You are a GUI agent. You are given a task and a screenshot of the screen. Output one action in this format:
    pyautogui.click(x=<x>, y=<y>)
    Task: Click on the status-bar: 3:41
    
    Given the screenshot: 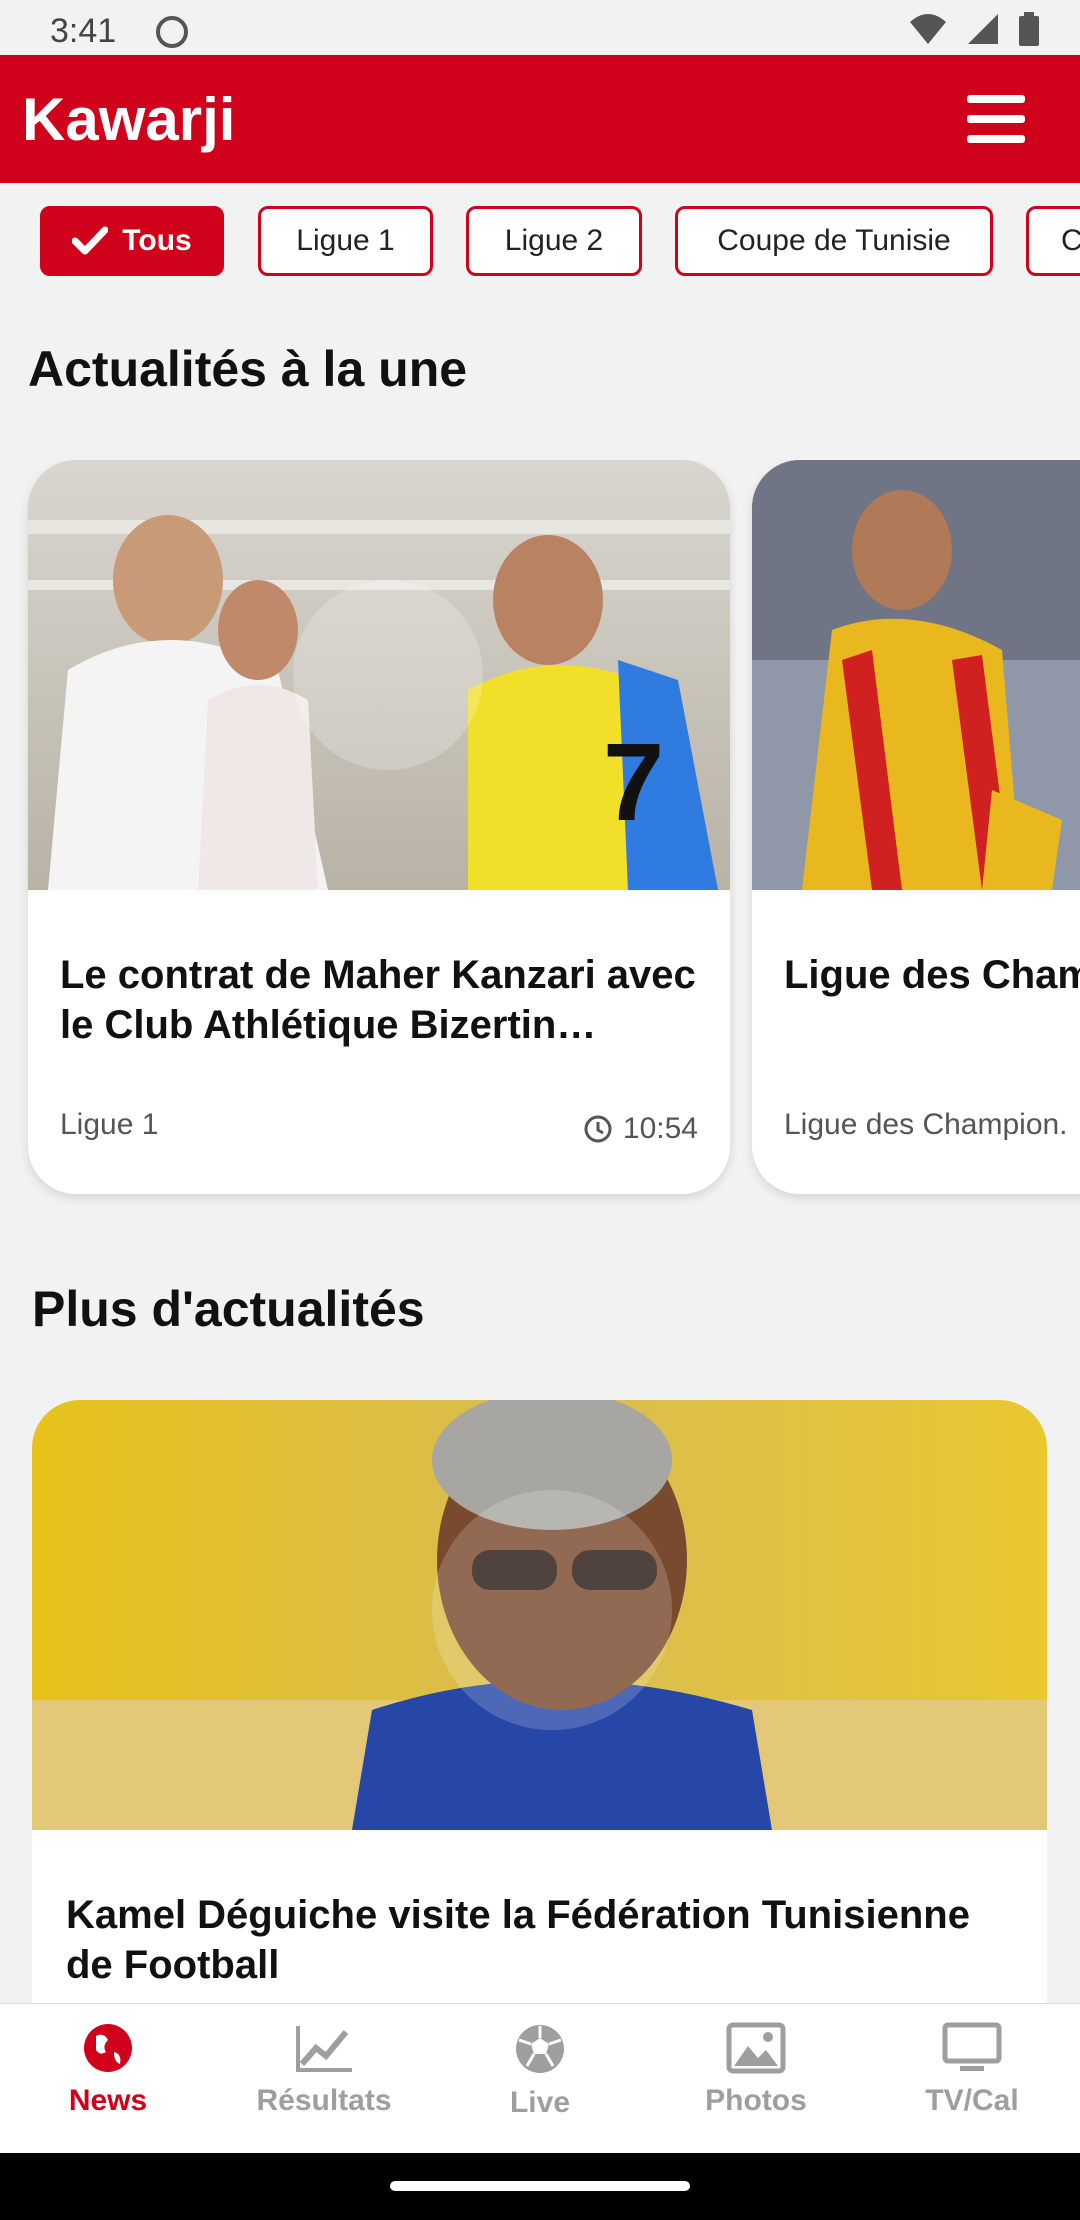 What is the action you would take?
    pyautogui.click(x=540, y=27)
    